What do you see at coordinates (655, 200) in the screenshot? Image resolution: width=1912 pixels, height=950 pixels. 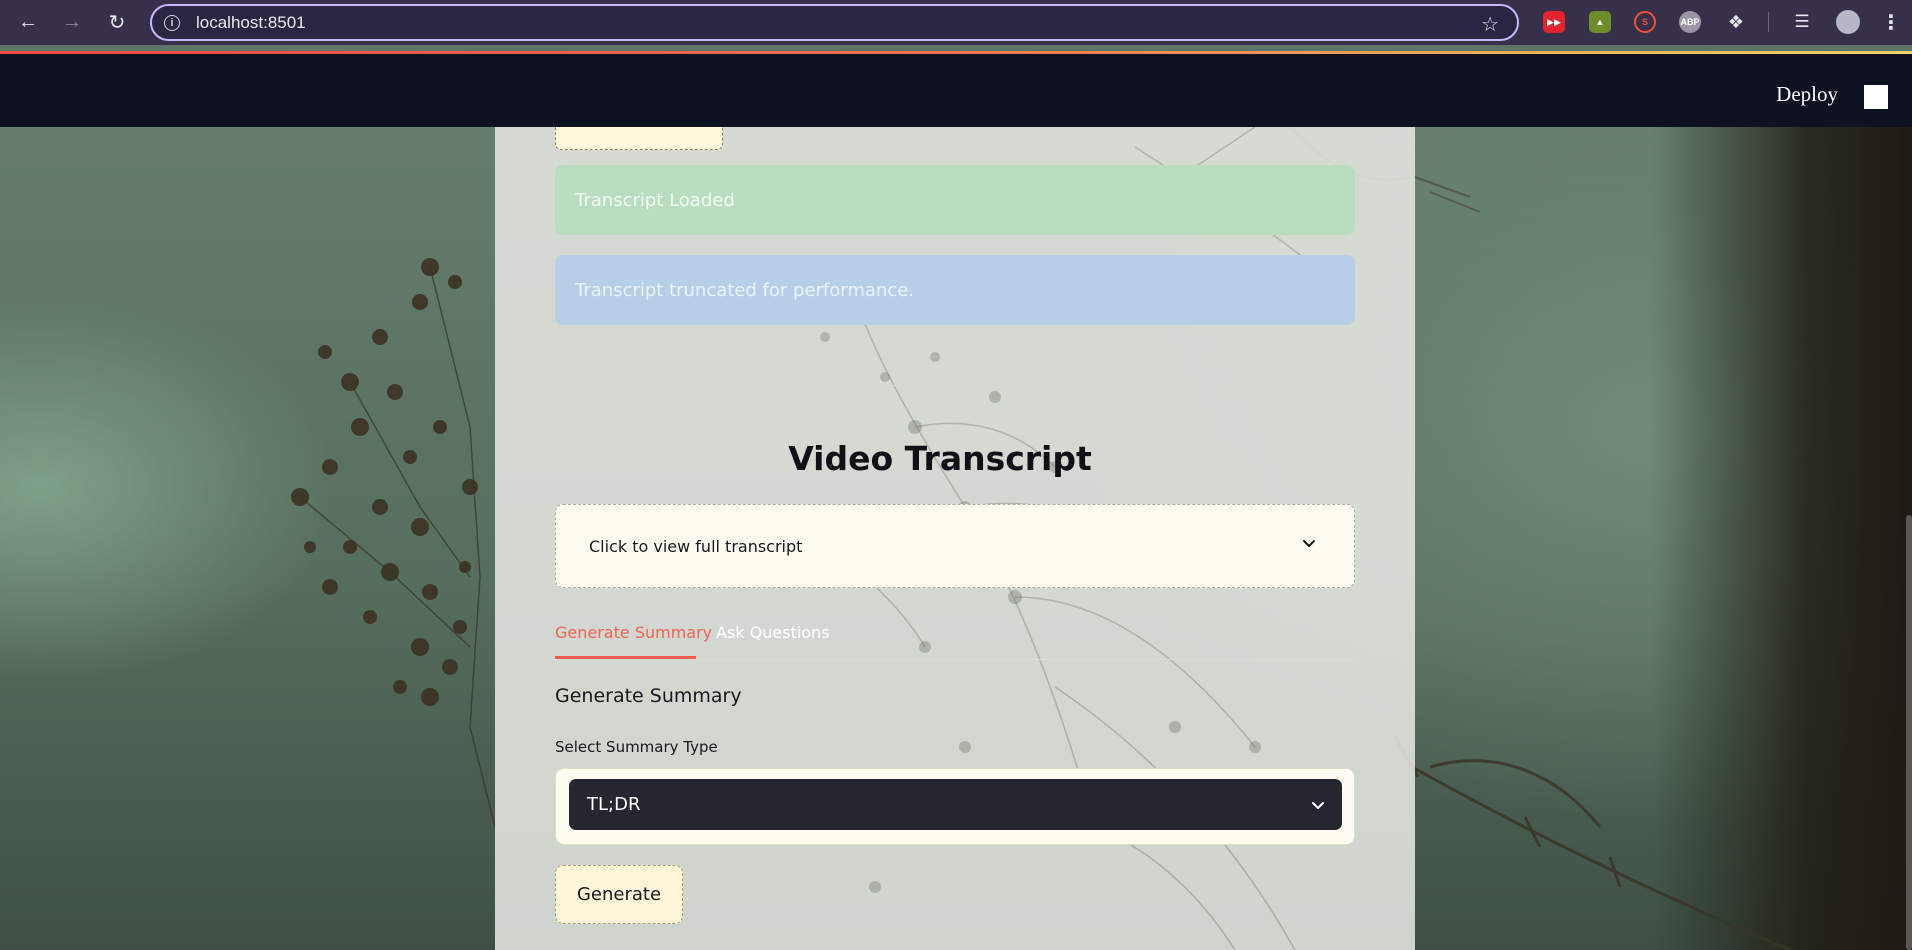 I see `success-alert-text: Transcript Loaded` at bounding box center [655, 200].